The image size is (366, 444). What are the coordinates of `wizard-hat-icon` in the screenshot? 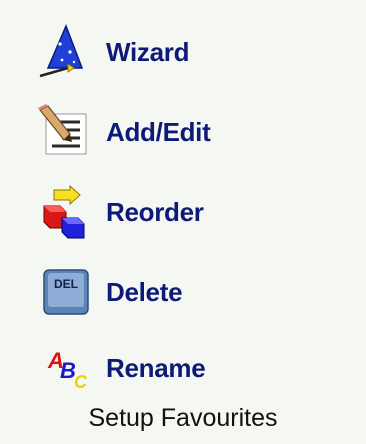 It's located at (66, 52).